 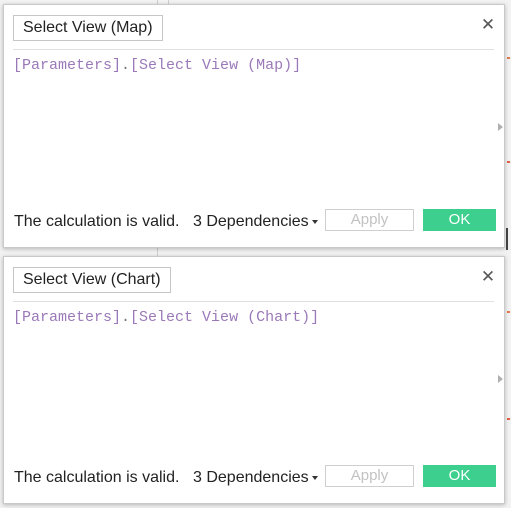 I want to click on calculation-name-field: Select View (Chart), so click(x=92, y=280).